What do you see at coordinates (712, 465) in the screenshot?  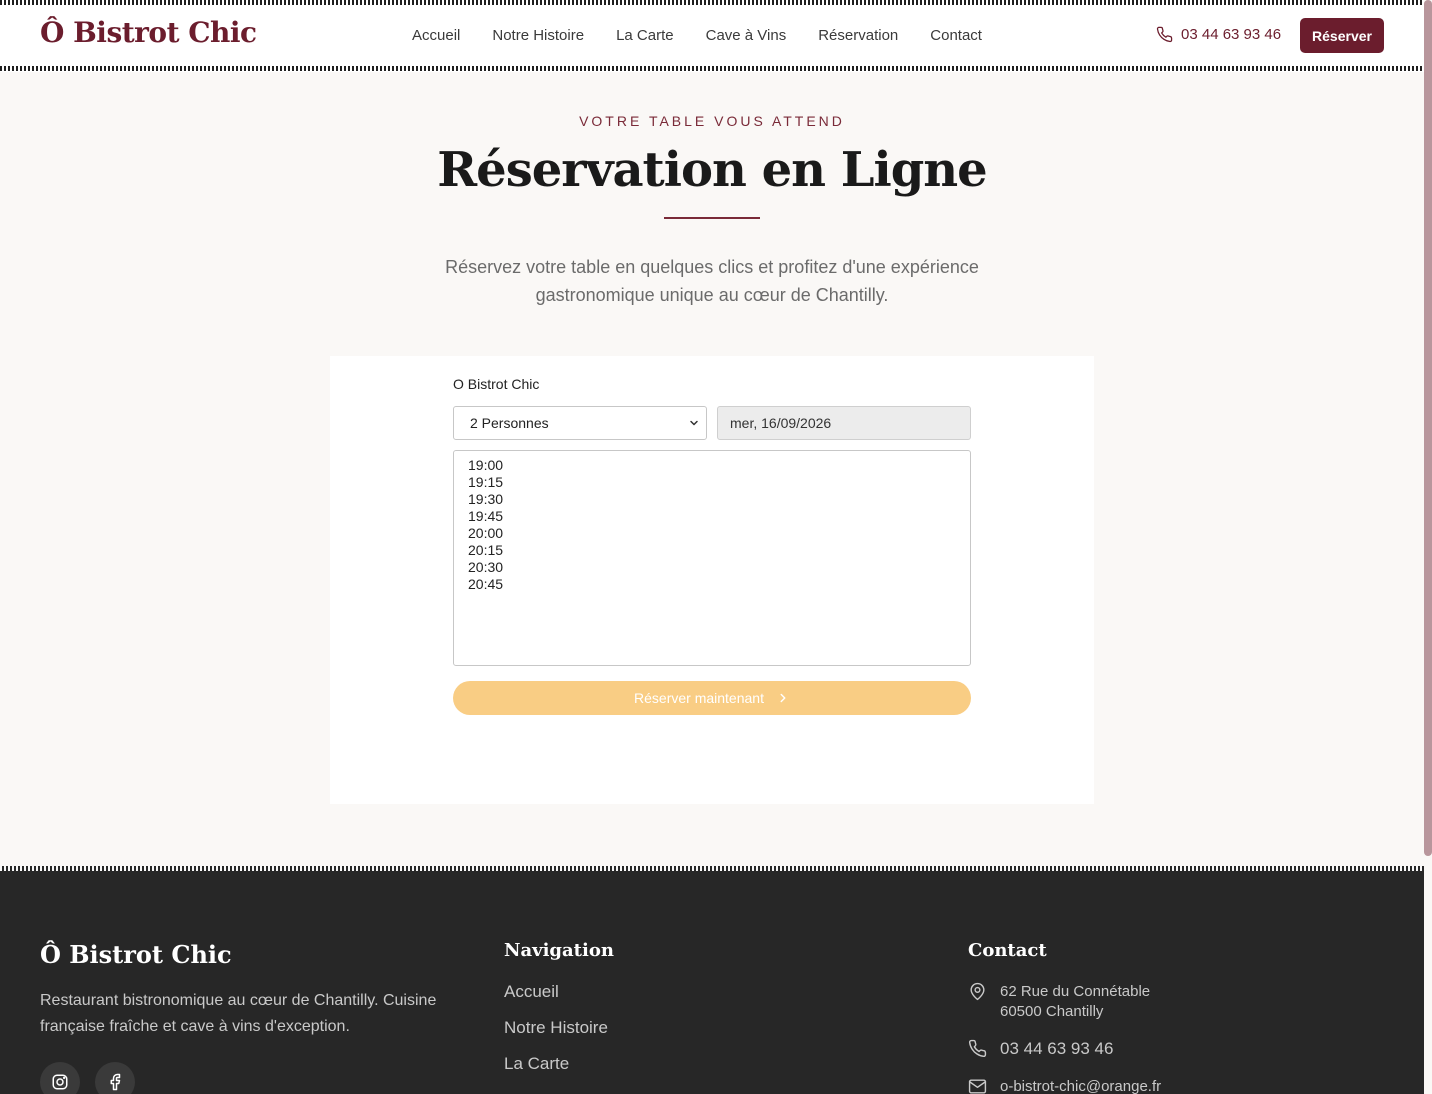 I see `time-slot: 19:00` at bounding box center [712, 465].